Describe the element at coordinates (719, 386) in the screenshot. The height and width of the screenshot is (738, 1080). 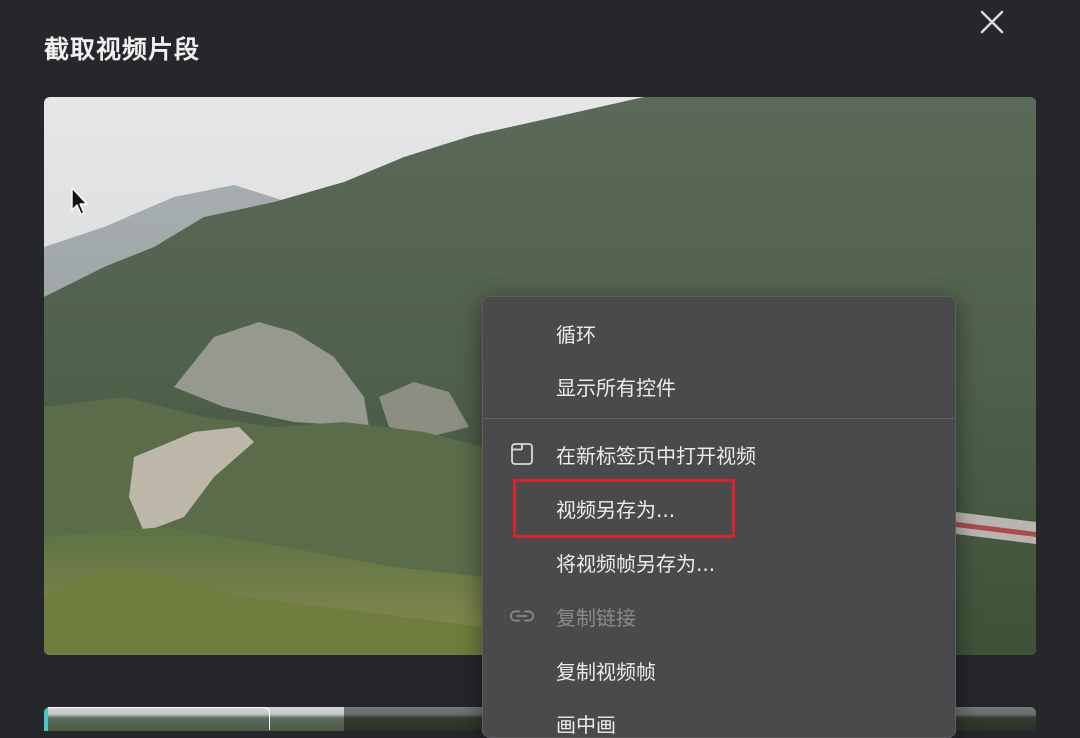
I see `menu-item-show-all-controls: 显示所有控件` at that location.